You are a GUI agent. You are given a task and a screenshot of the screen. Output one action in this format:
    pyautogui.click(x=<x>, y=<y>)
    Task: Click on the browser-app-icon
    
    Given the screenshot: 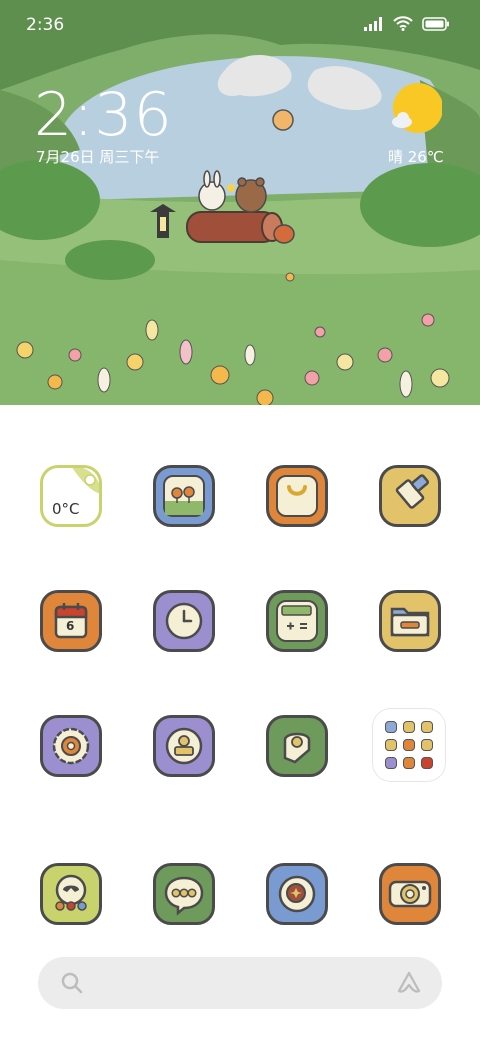 What is the action you would take?
    pyautogui.click(x=297, y=894)
    